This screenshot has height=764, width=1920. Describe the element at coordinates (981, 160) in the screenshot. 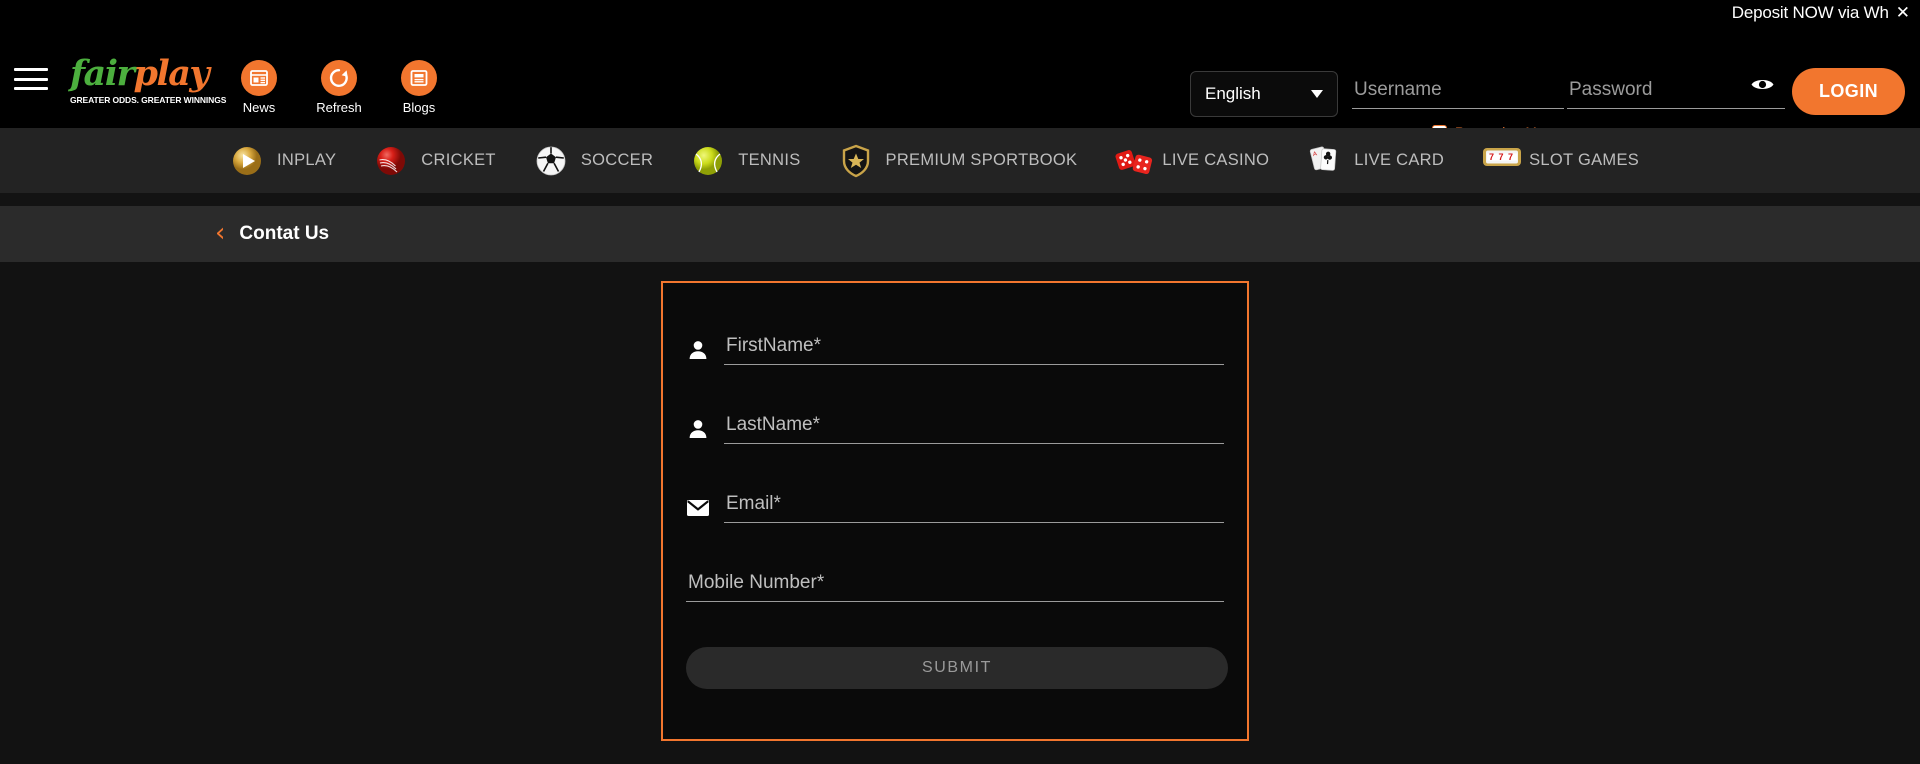

I see `nav-item-label: PREMIUM SPORTBOOK` at that location.